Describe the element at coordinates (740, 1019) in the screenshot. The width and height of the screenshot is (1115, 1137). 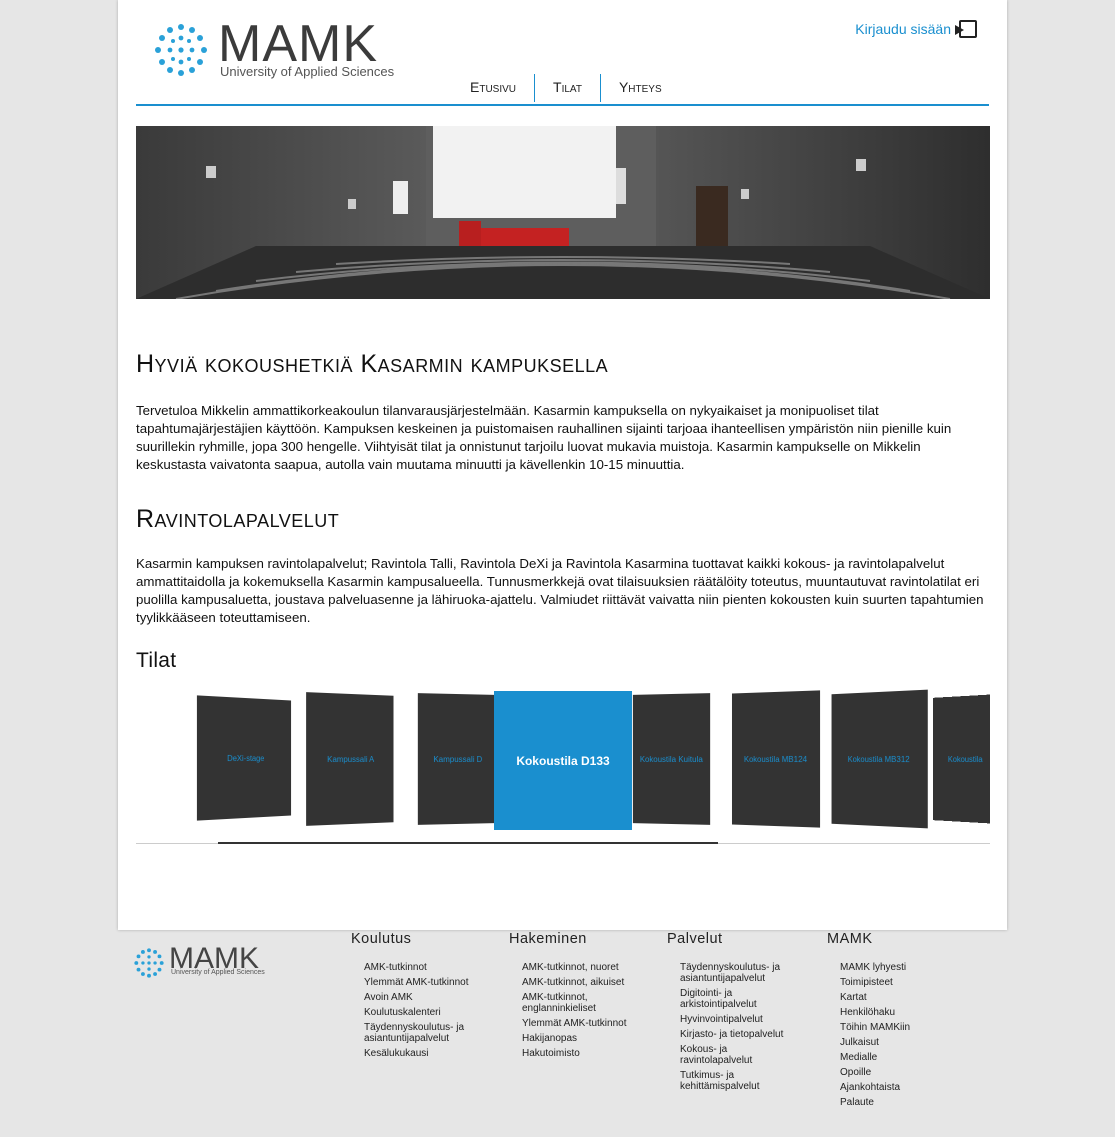
I see `footer-link: Hyvinvointipalvelut` at that location.